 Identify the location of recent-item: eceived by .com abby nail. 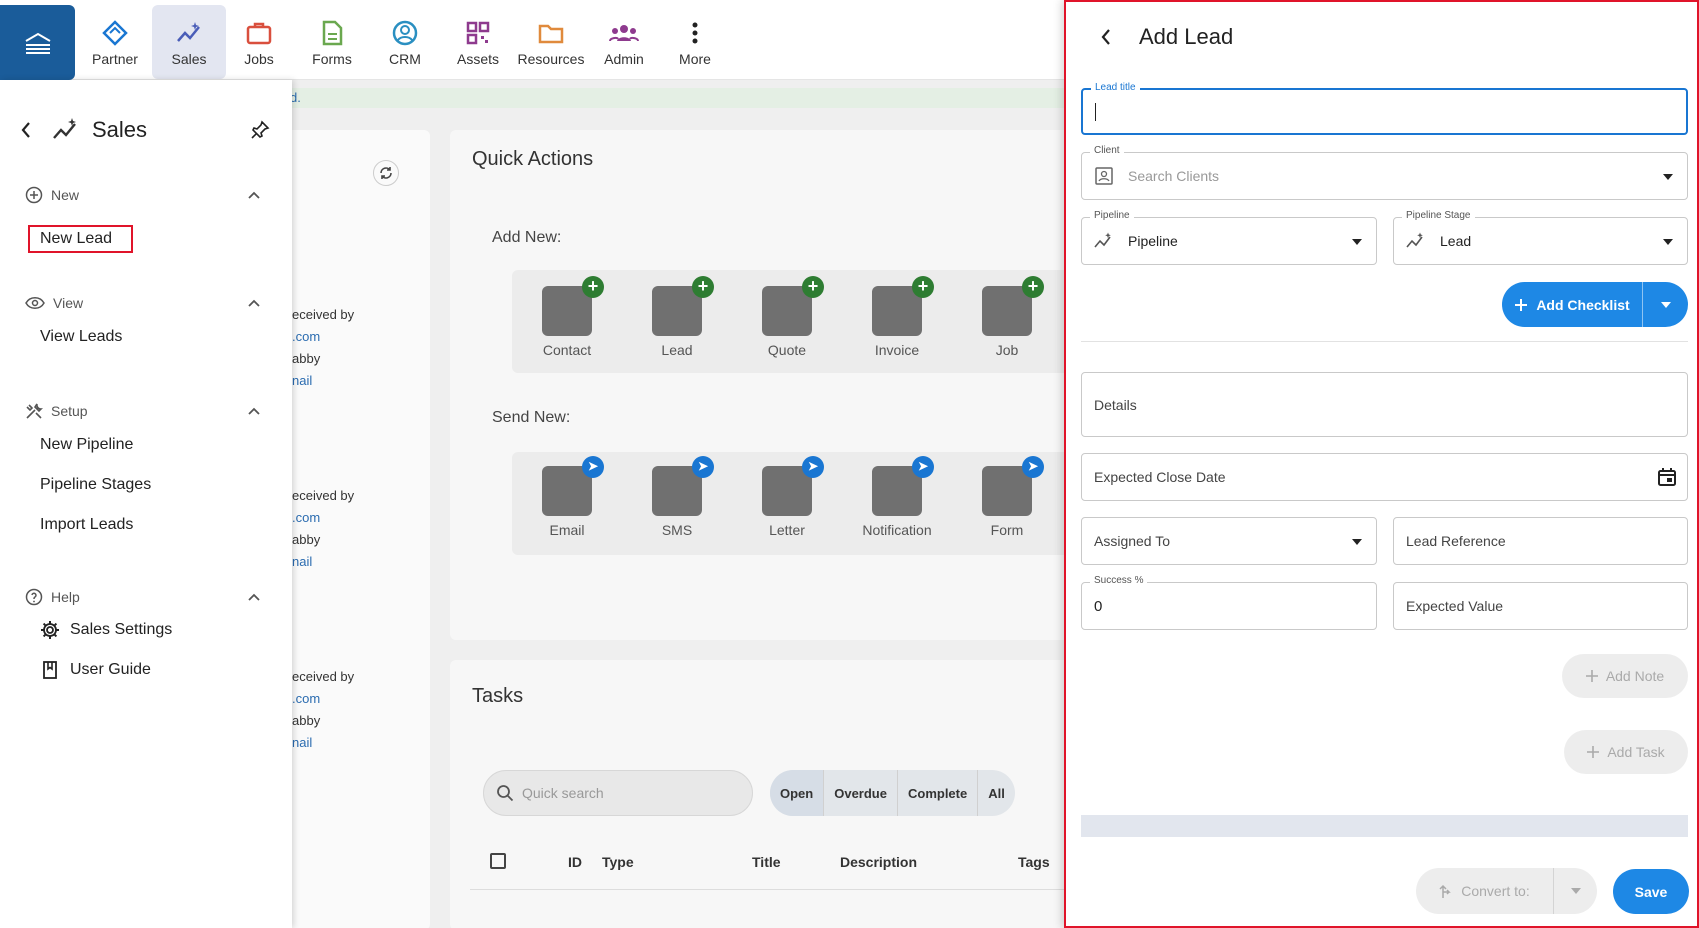
(323, 710).